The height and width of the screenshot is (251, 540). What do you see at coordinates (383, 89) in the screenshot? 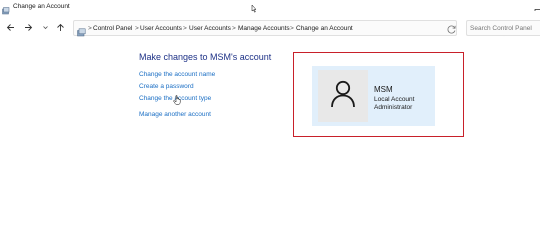
I see `account-name: MSM` at bounding box center [383, 89].